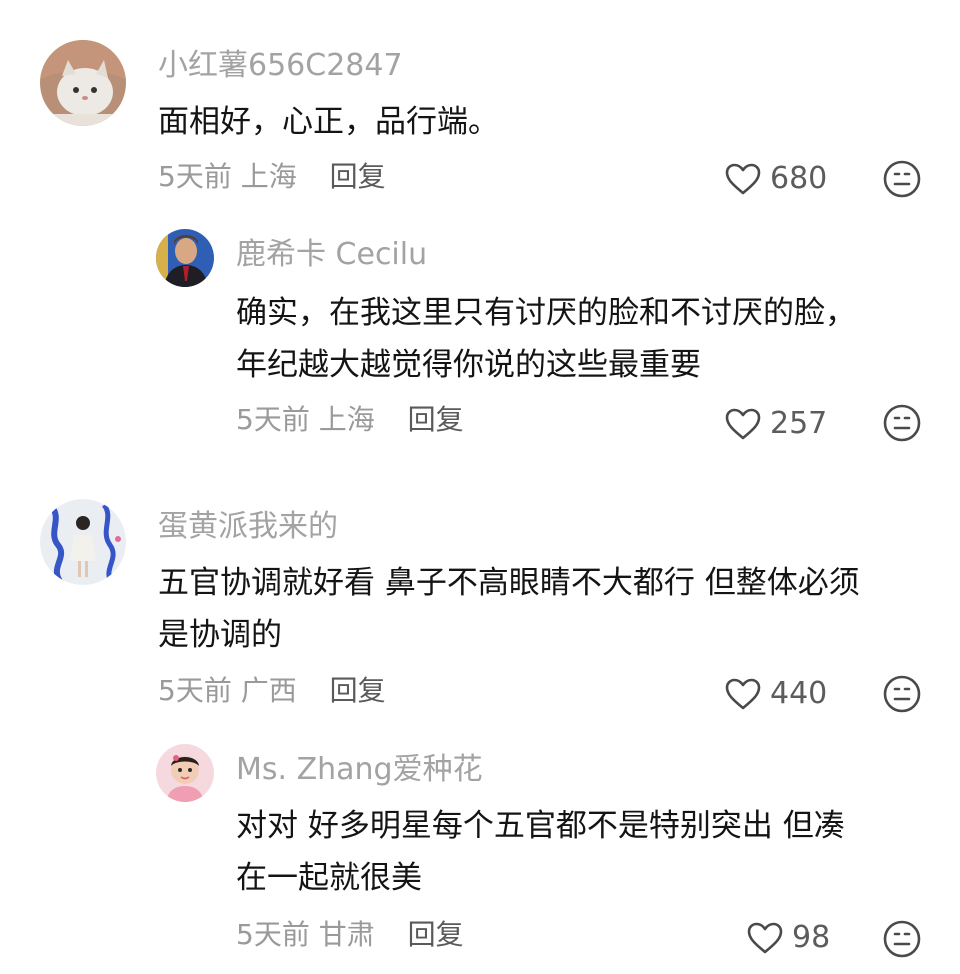 This screenshot has width=960, height=974. I want to click on like-button: 440, so click(775, 694).